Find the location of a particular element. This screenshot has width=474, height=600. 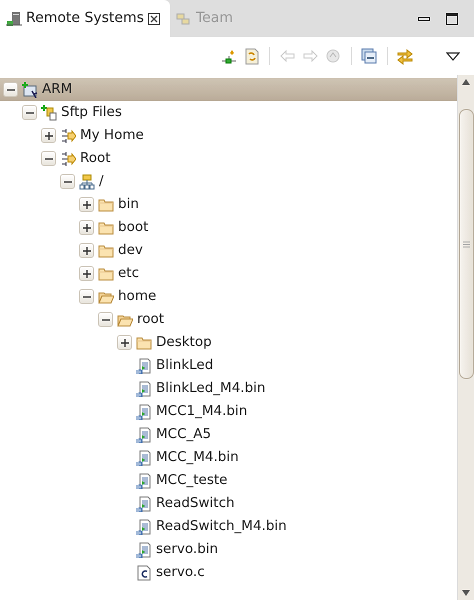

tree-label: Desktop is located at coordinates (184, 342).